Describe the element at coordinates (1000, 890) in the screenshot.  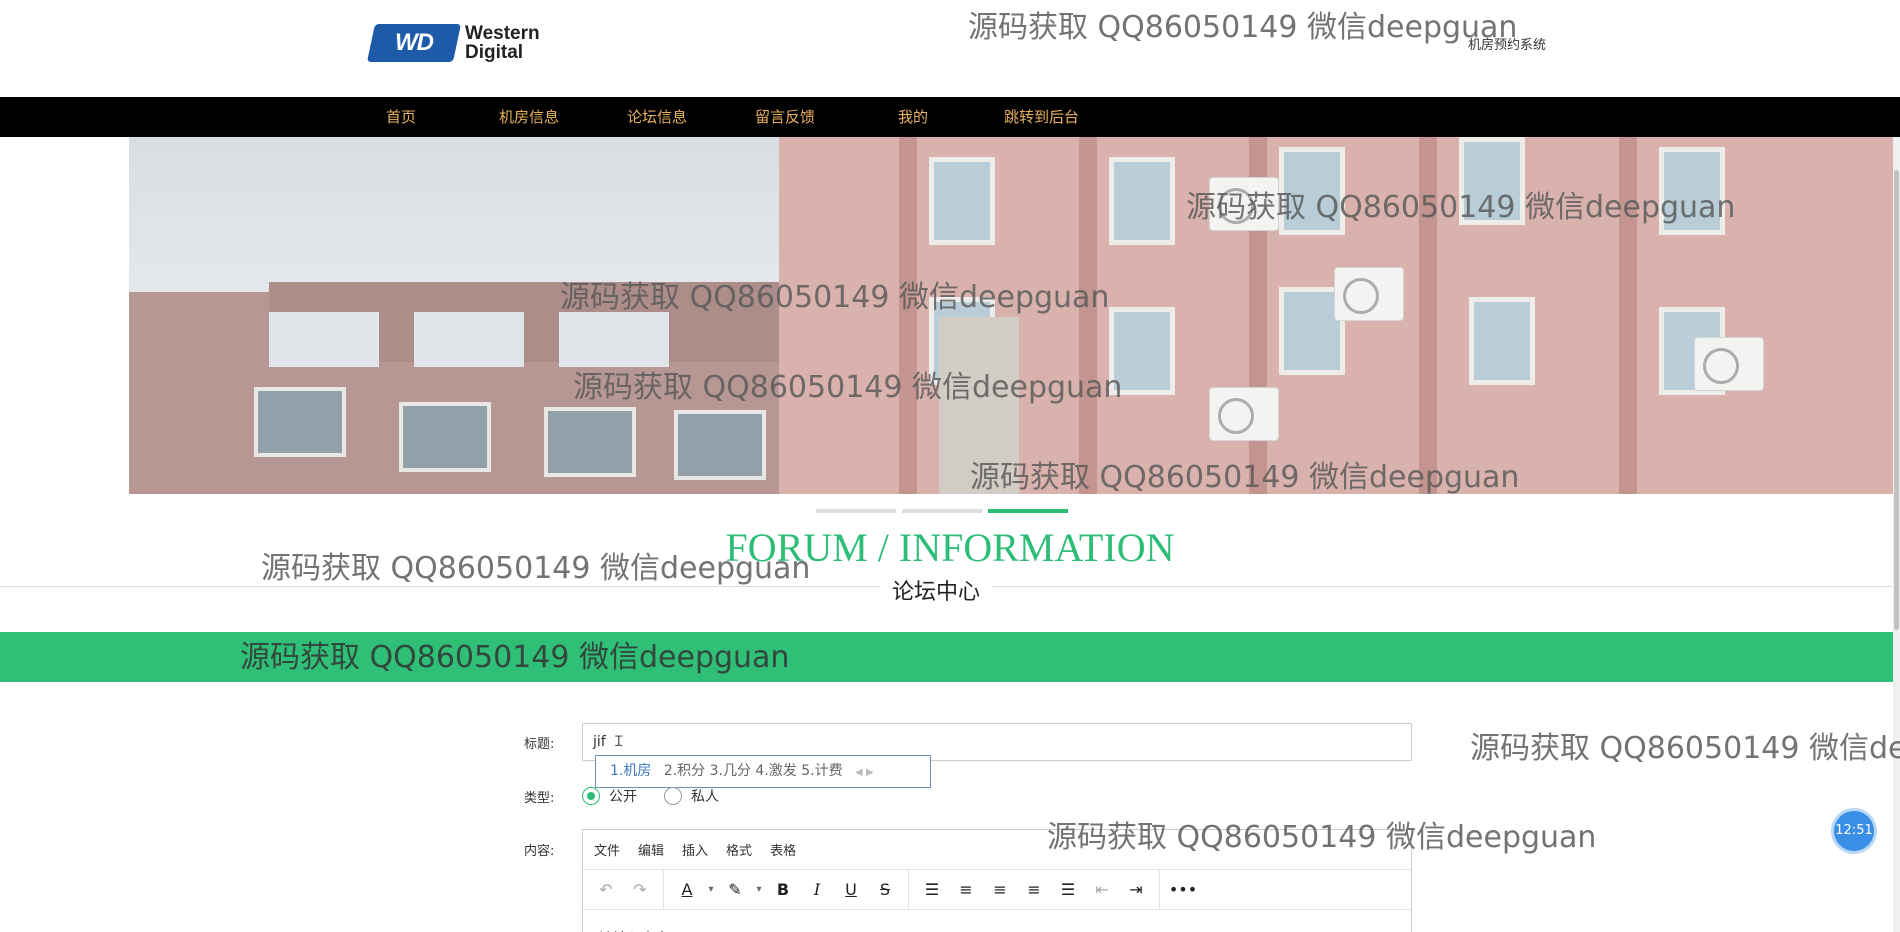
I see `align-center-icon: ≡` at that location.